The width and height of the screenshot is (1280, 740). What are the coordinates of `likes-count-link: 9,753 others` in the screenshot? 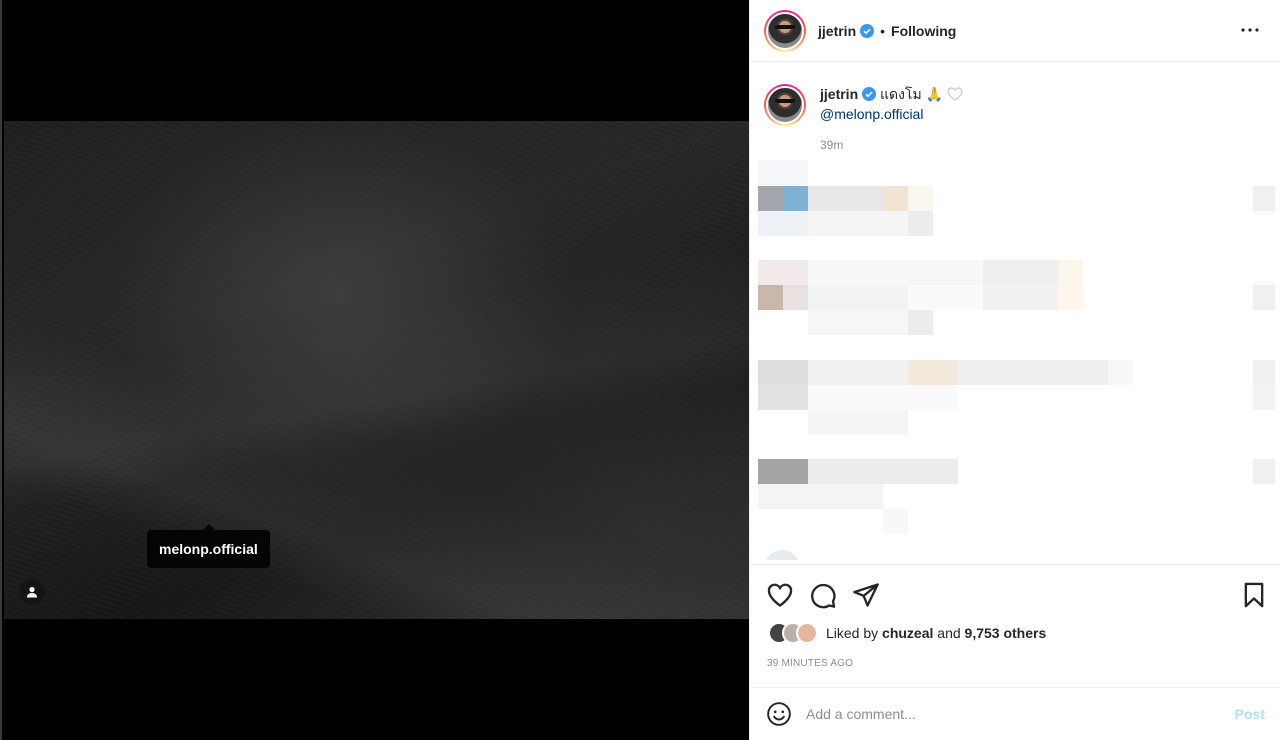 It's located at (1006, 633).